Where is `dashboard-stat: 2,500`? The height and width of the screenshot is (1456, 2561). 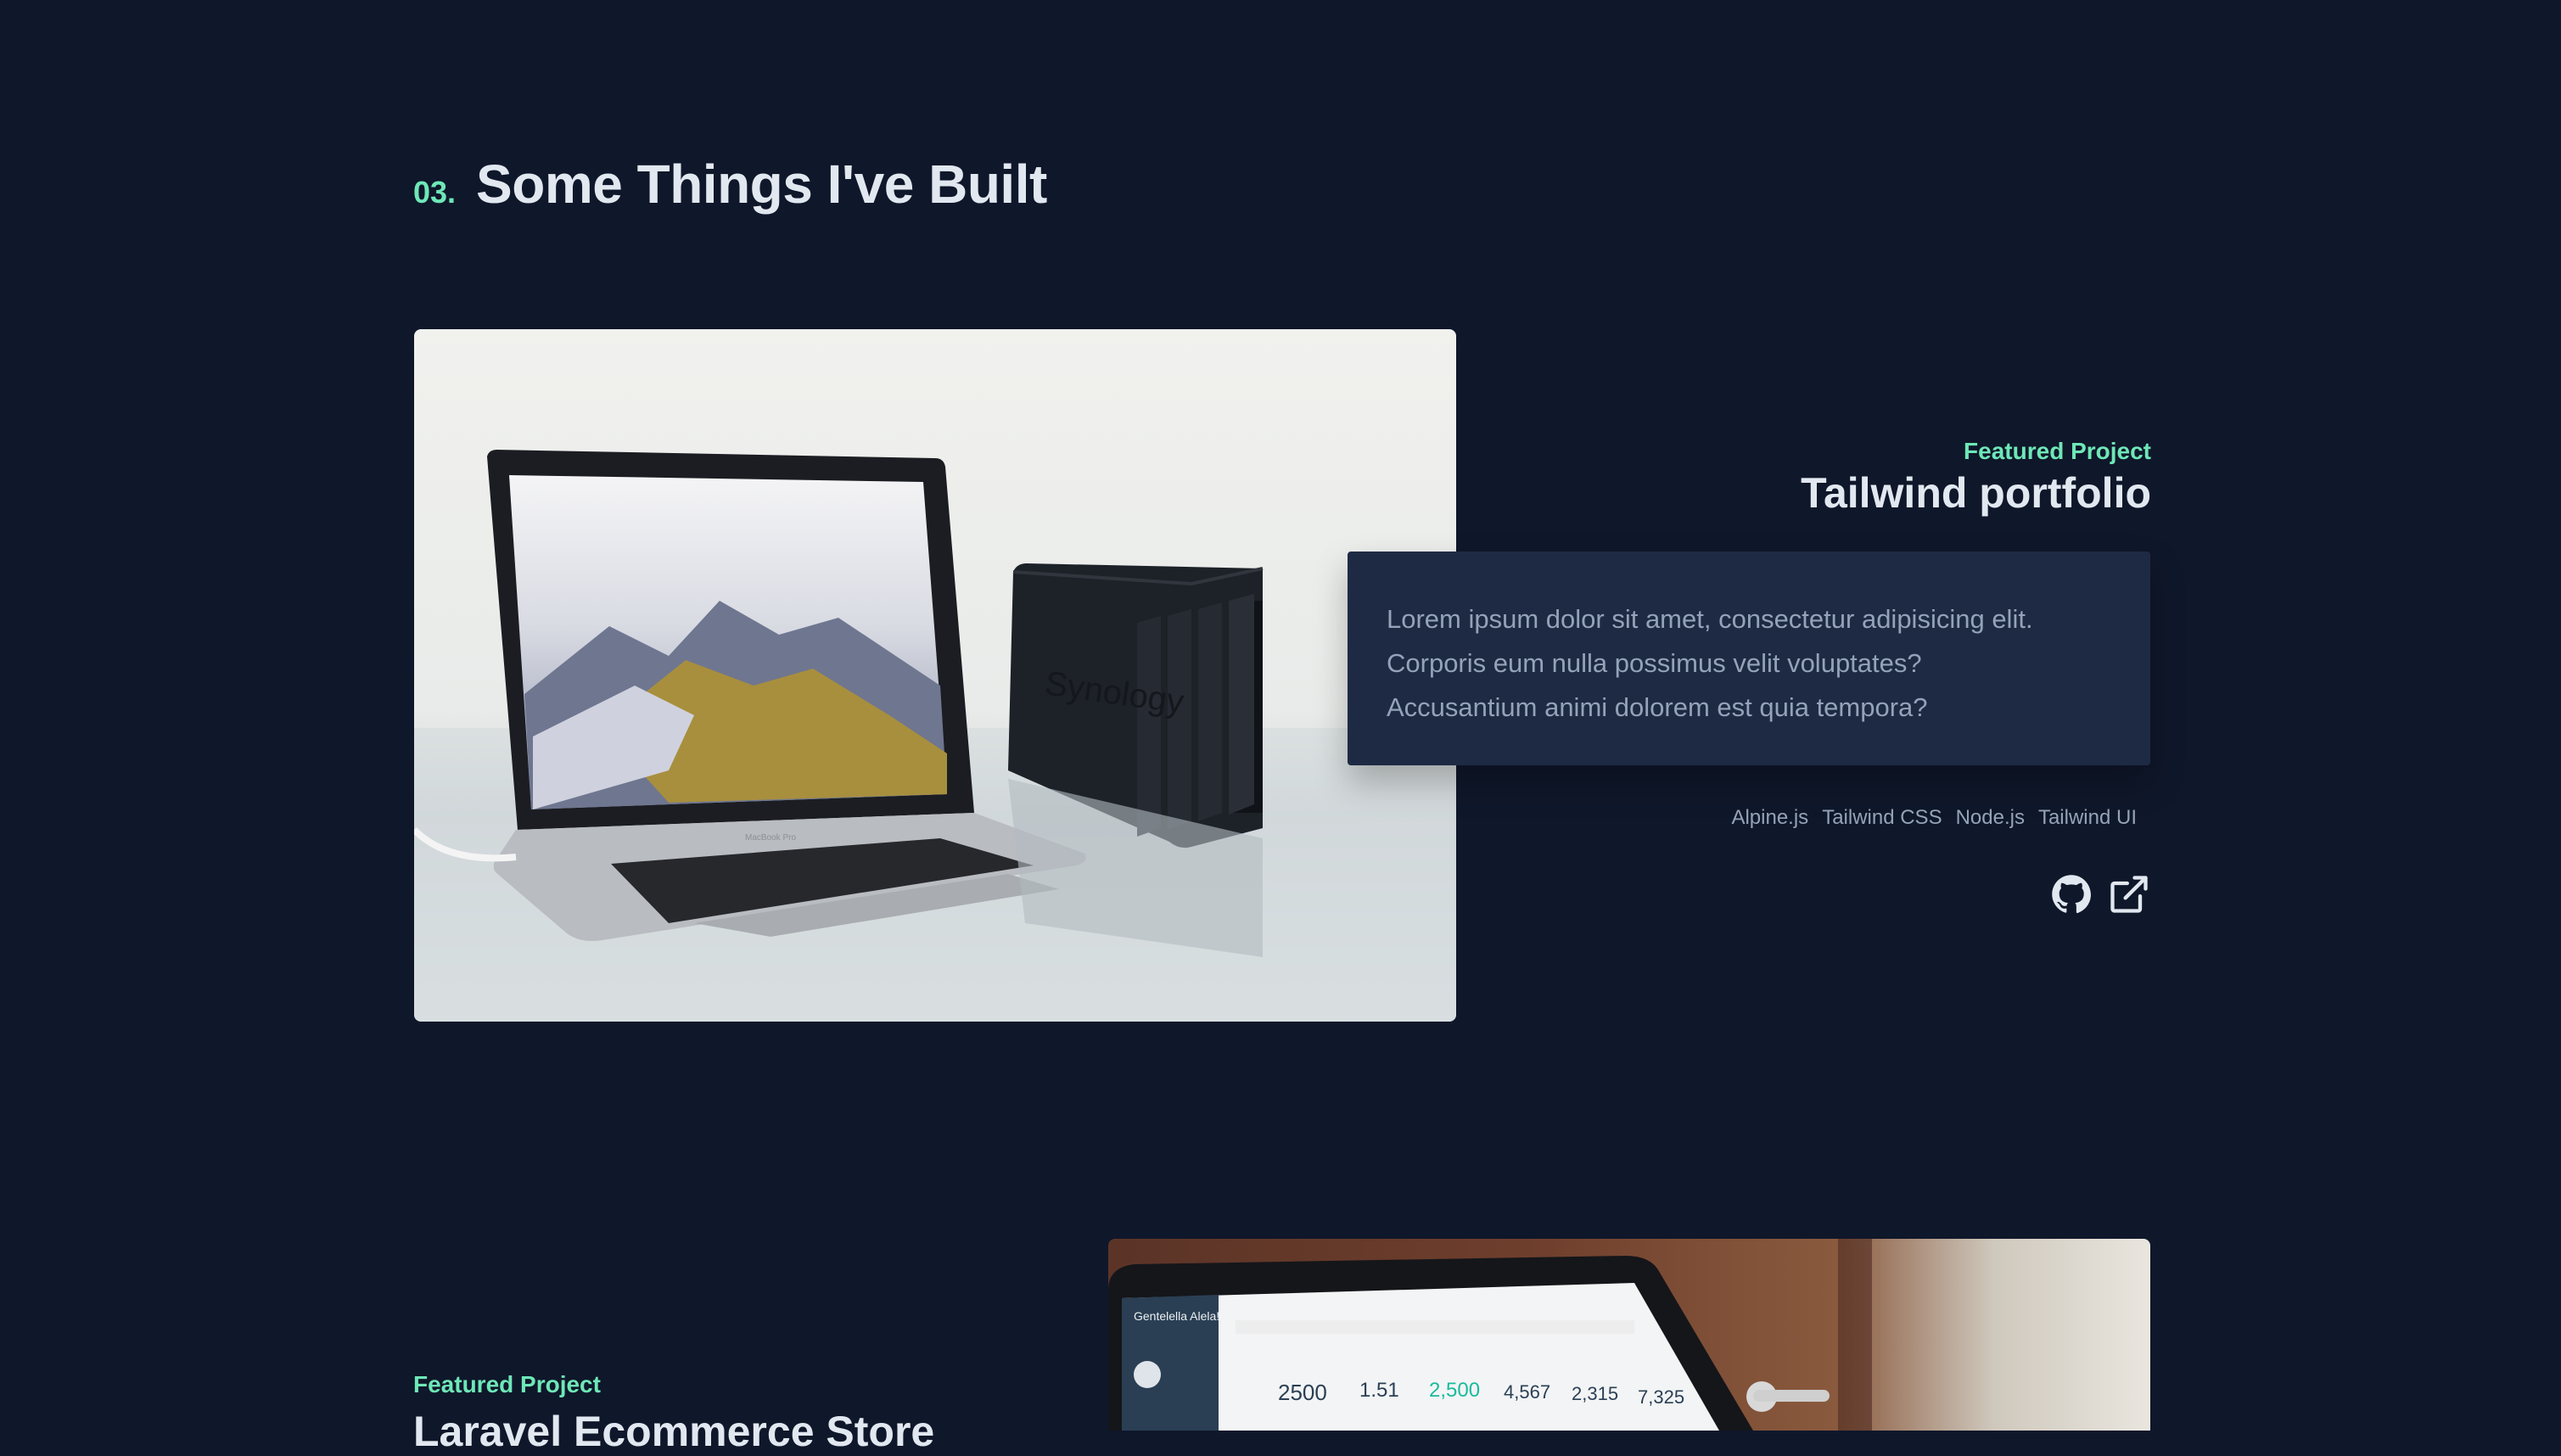
dashboard-stat: 2,500 is located at coordinates (1454, 1391).